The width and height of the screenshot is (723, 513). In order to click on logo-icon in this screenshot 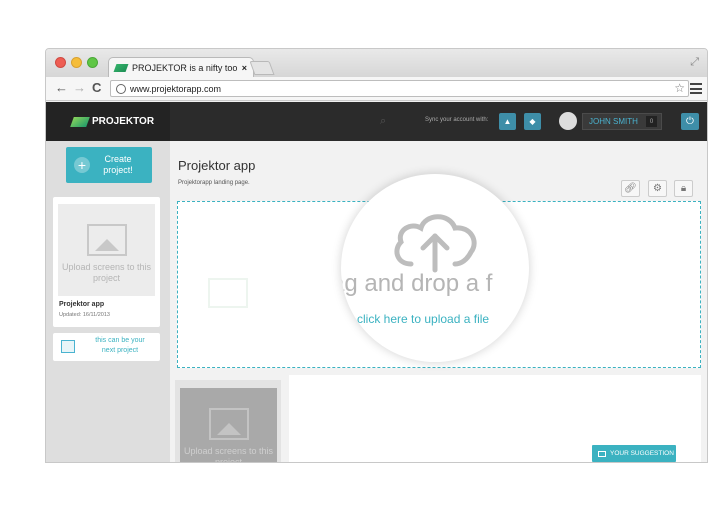, I will do `click(80, 121)`.